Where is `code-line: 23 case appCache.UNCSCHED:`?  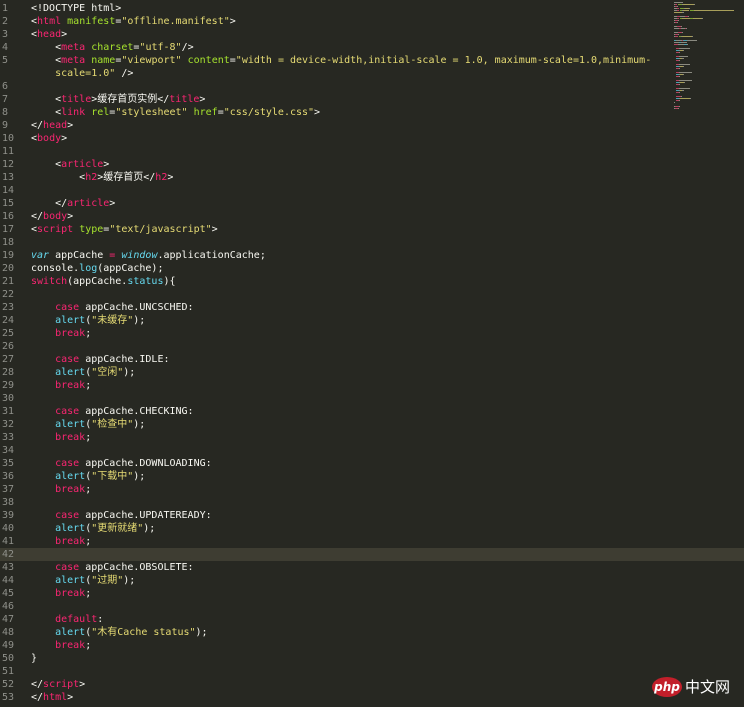
code-line: 23 case appCache.UNCSCHED: is located at coordinates (372, 307).